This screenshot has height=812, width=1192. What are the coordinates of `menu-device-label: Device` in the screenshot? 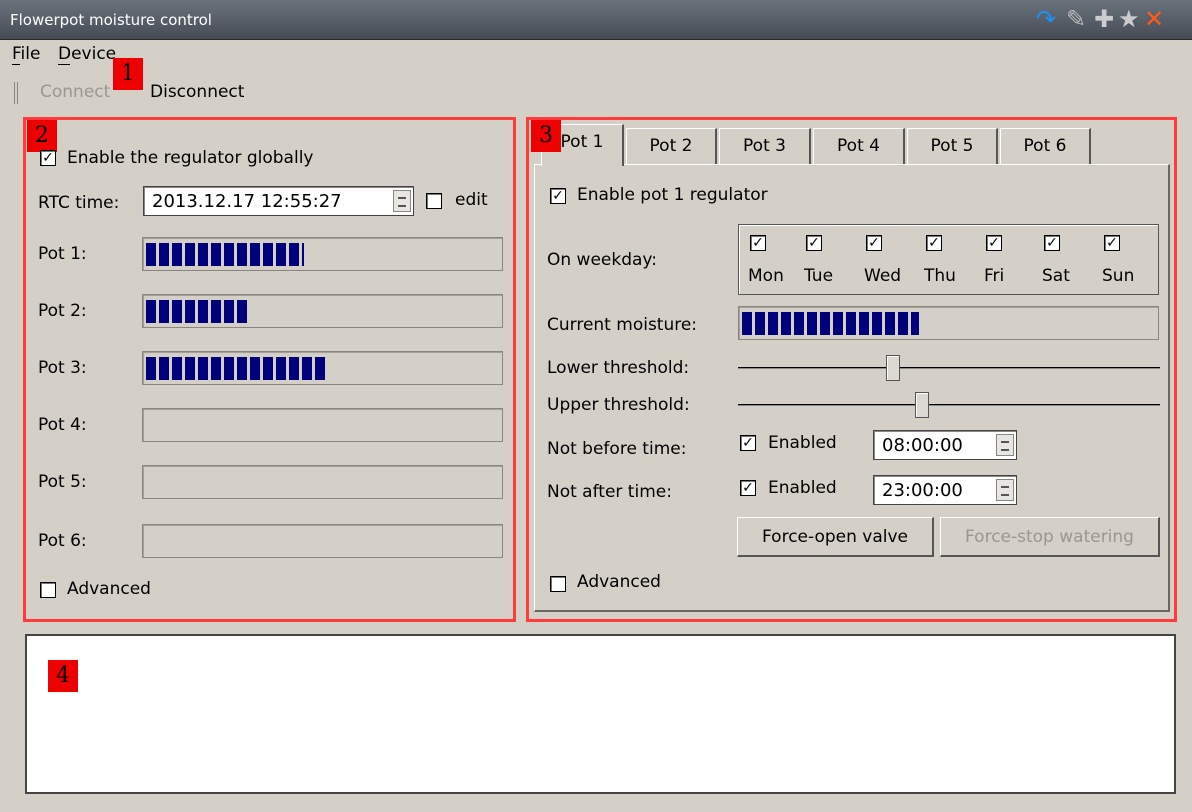 It's located at (87, 54).